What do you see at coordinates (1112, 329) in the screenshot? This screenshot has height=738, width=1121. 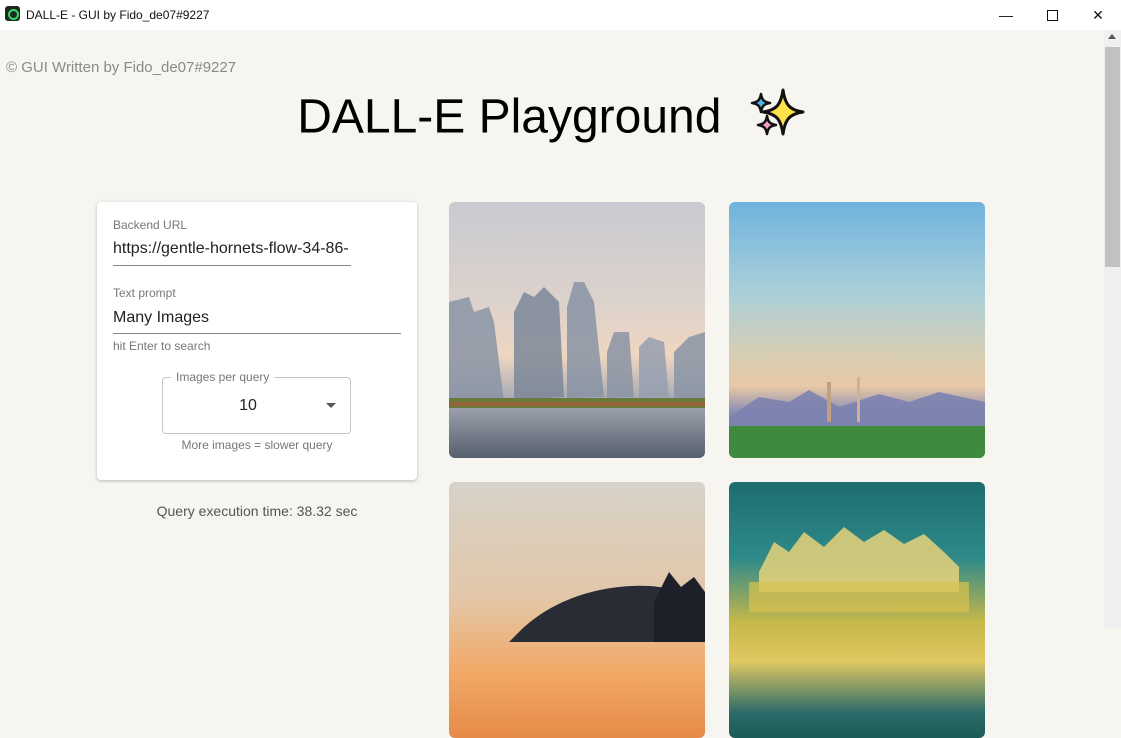 I see `vertical-scrollbar` at bounding box center [1112, 329].